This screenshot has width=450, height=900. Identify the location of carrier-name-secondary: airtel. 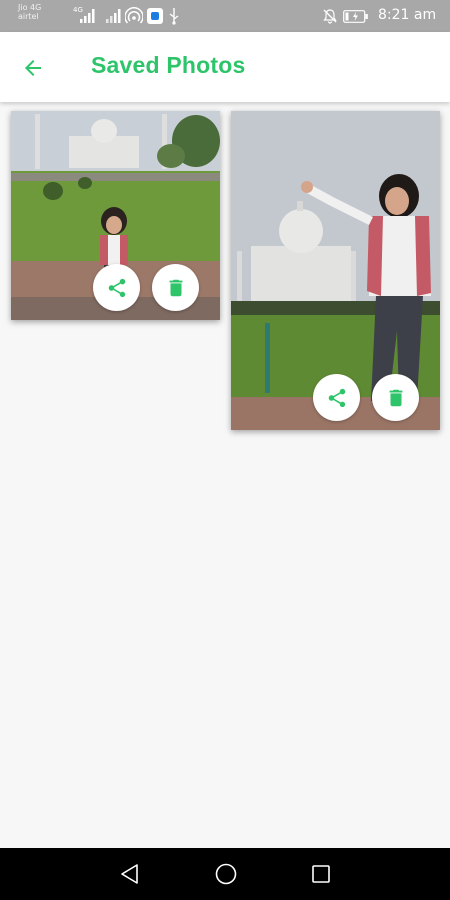
(28, 16).